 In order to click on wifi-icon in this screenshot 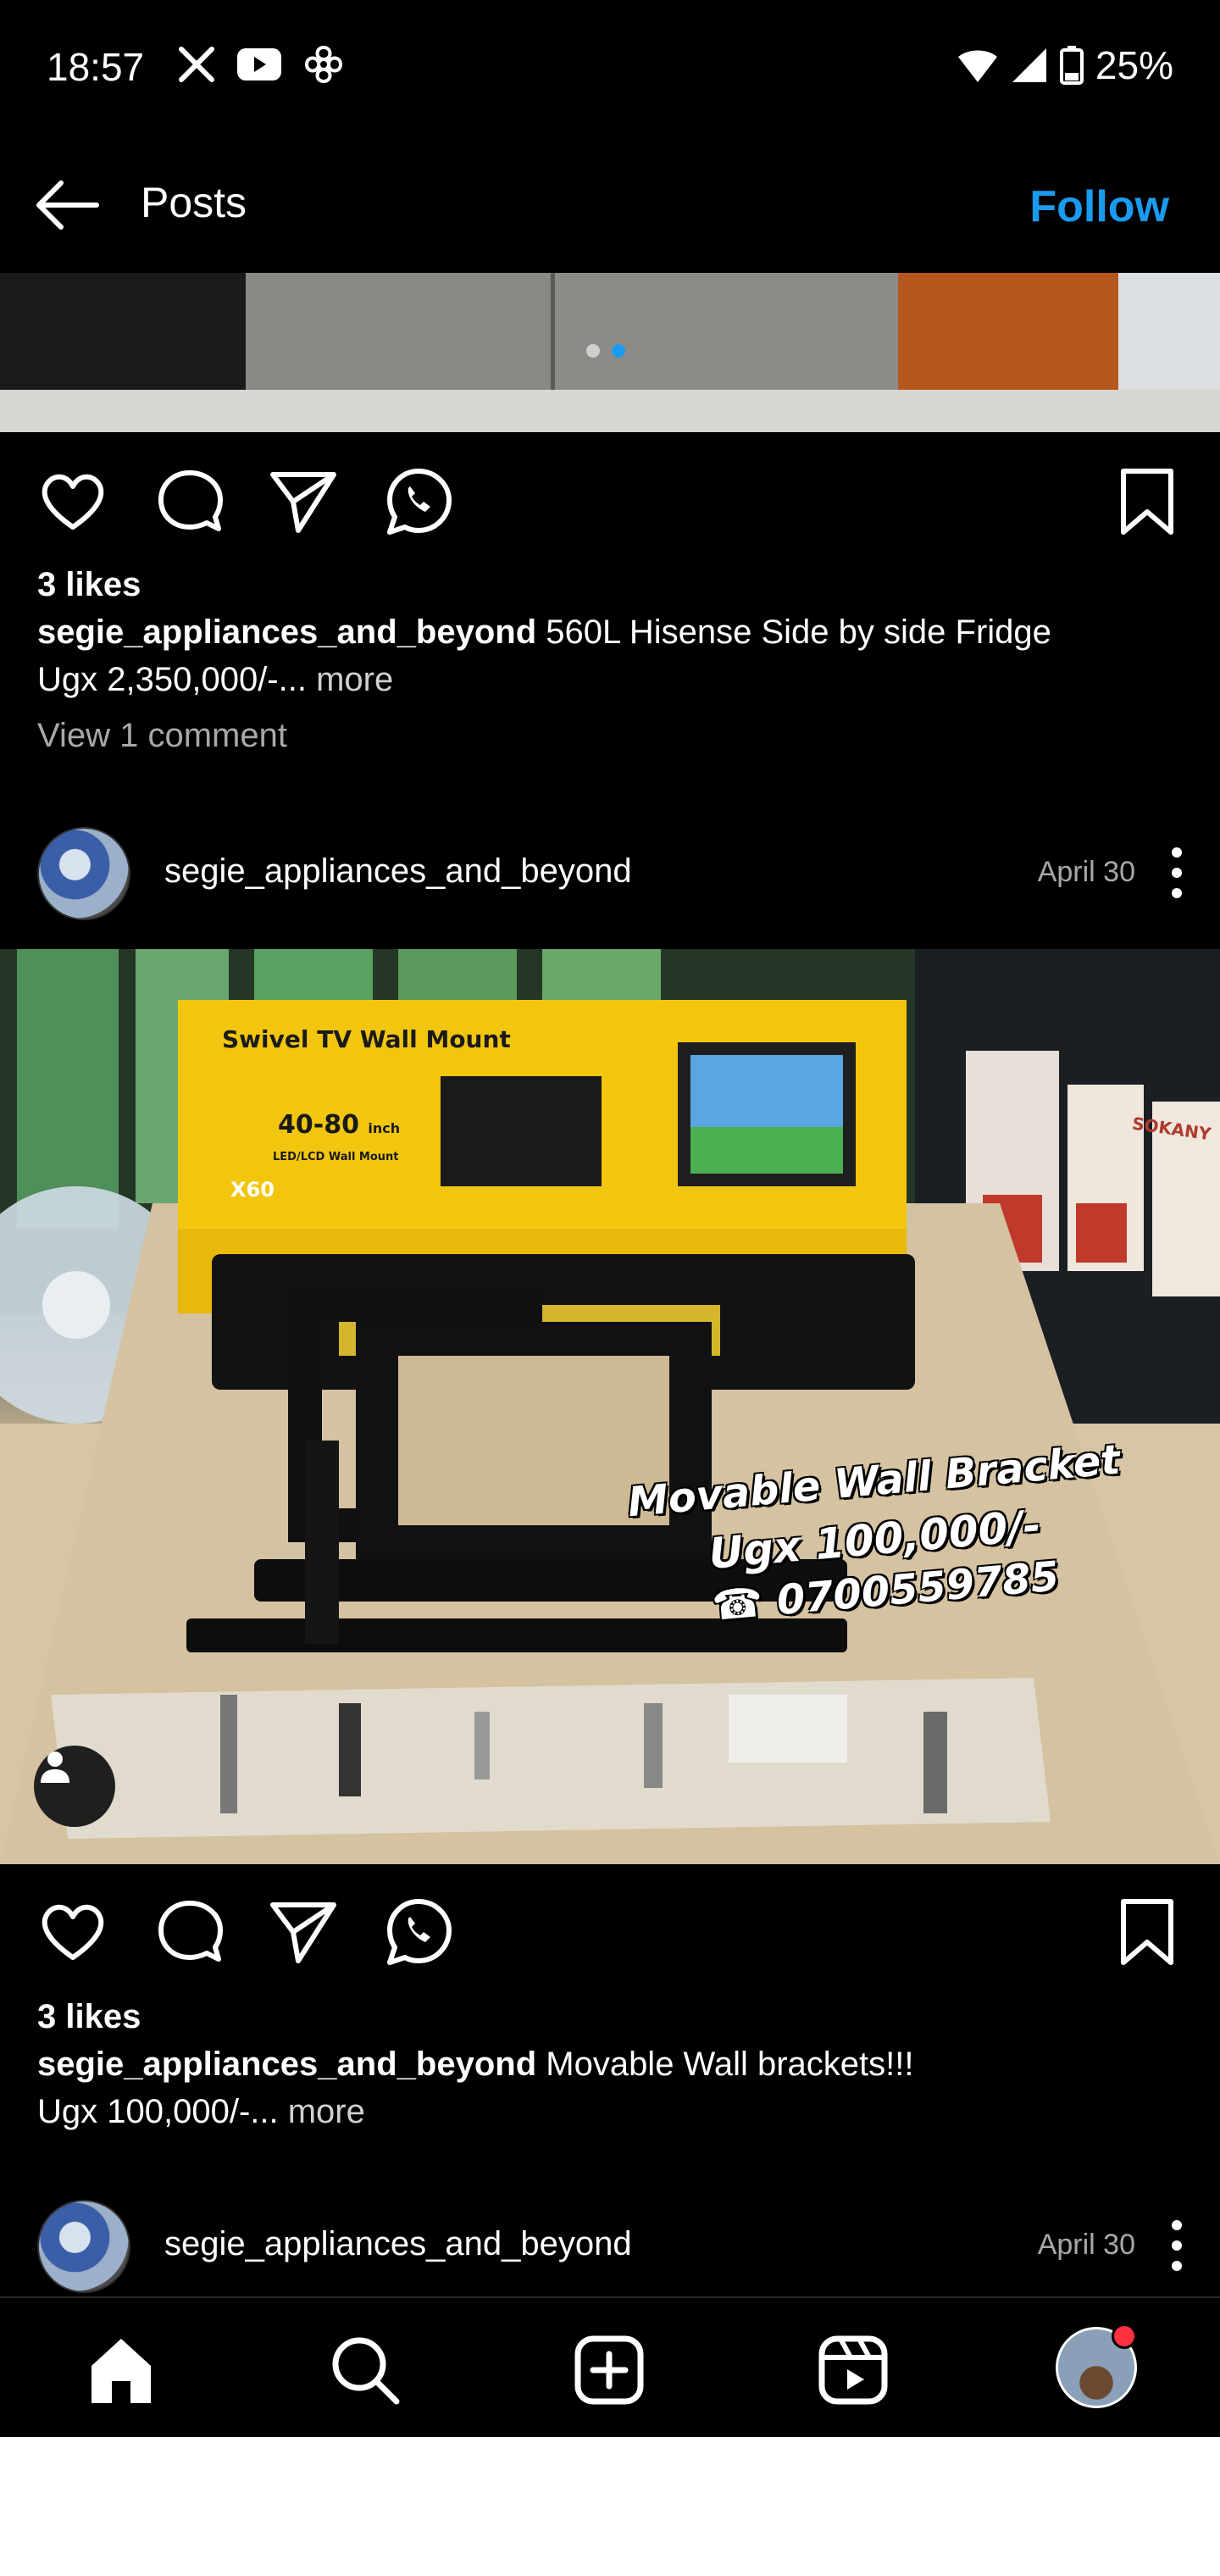, I will do `click(977, 66)`.